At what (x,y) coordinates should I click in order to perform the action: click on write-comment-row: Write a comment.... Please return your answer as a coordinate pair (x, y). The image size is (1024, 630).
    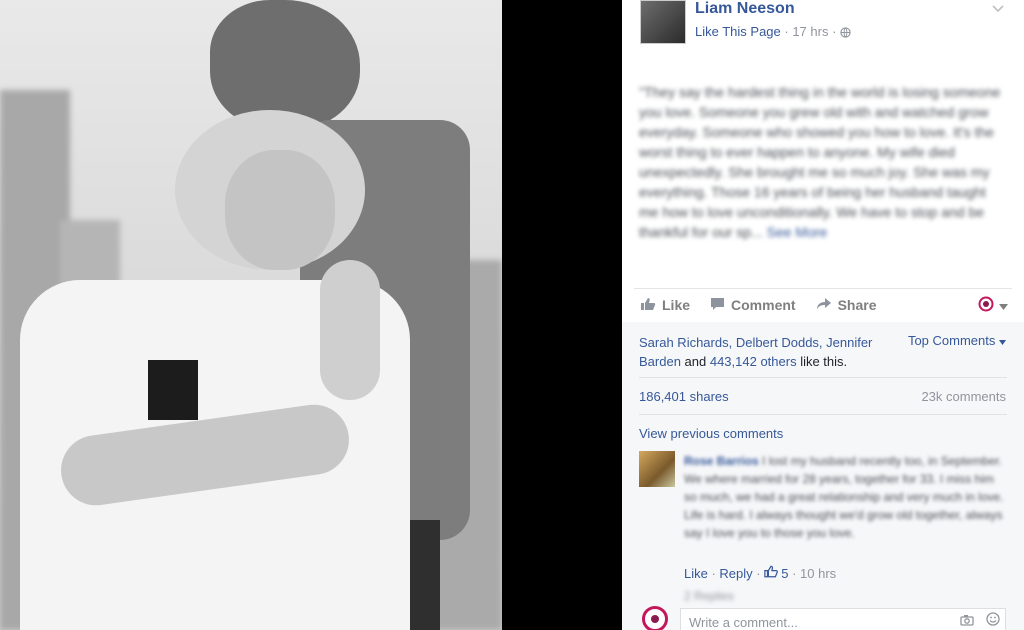
    Looking at the image, I should click on (823, 617).